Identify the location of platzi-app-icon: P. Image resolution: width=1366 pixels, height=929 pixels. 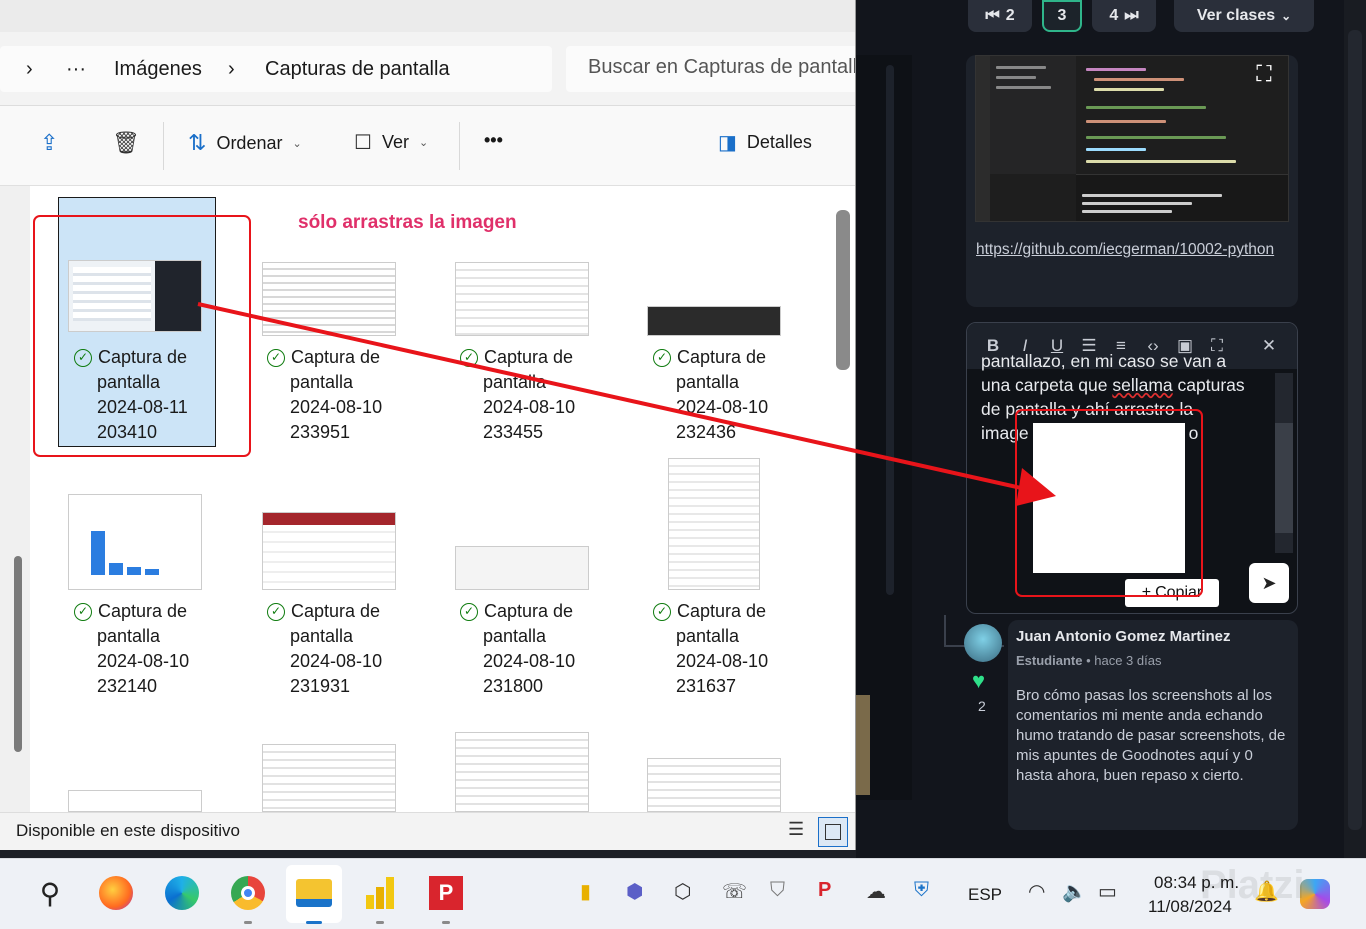
(446, 893).